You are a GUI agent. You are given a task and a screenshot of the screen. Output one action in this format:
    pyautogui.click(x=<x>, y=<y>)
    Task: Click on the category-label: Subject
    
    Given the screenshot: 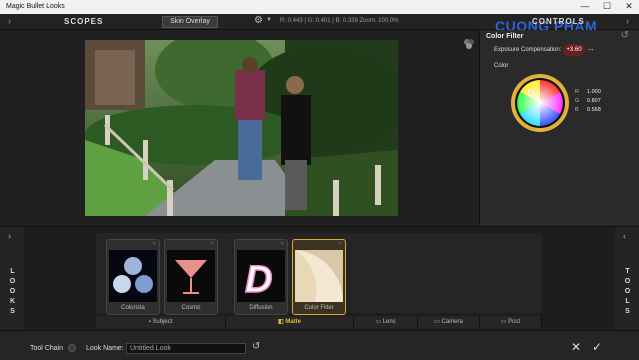 What is the action you would take?
    pyautogui.click(x=162, y=322)
    